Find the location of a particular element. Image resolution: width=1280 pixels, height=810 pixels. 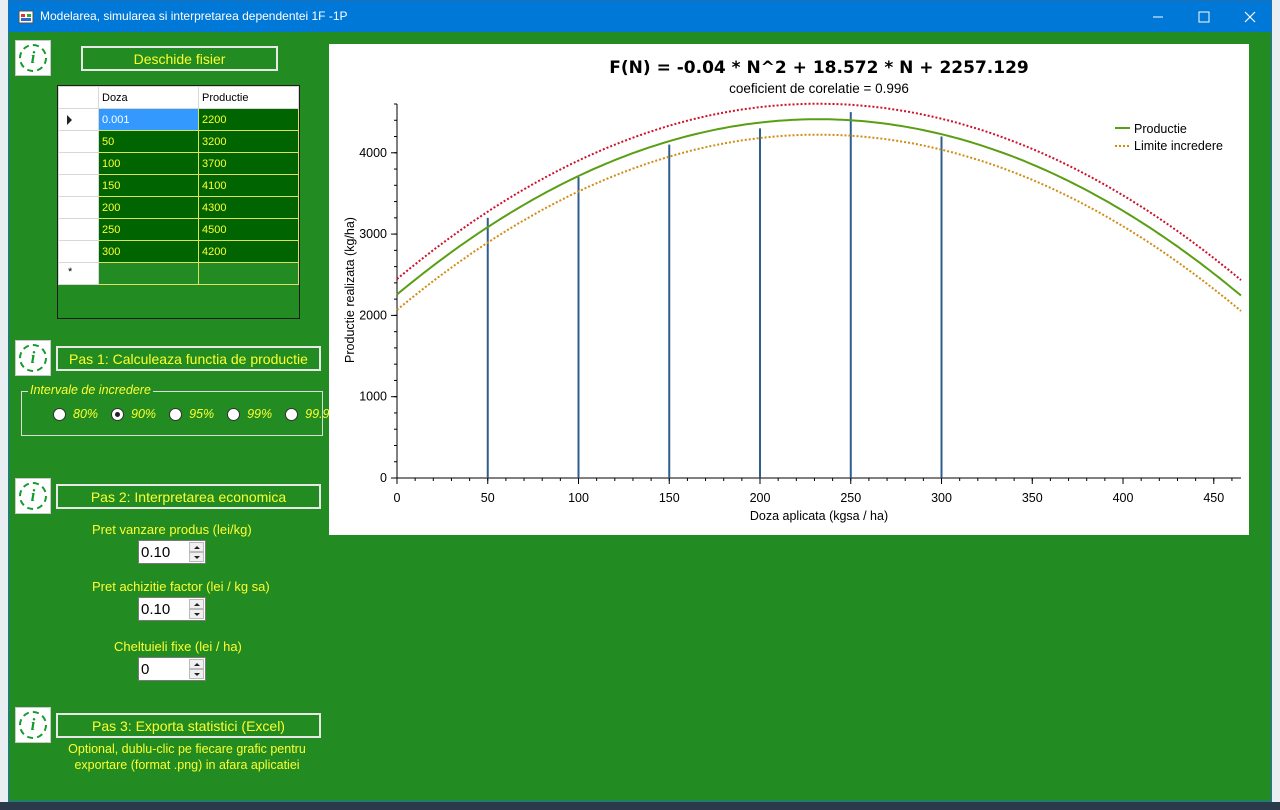

sale-price-value: 0.10 is located at coordinates (155, 552).